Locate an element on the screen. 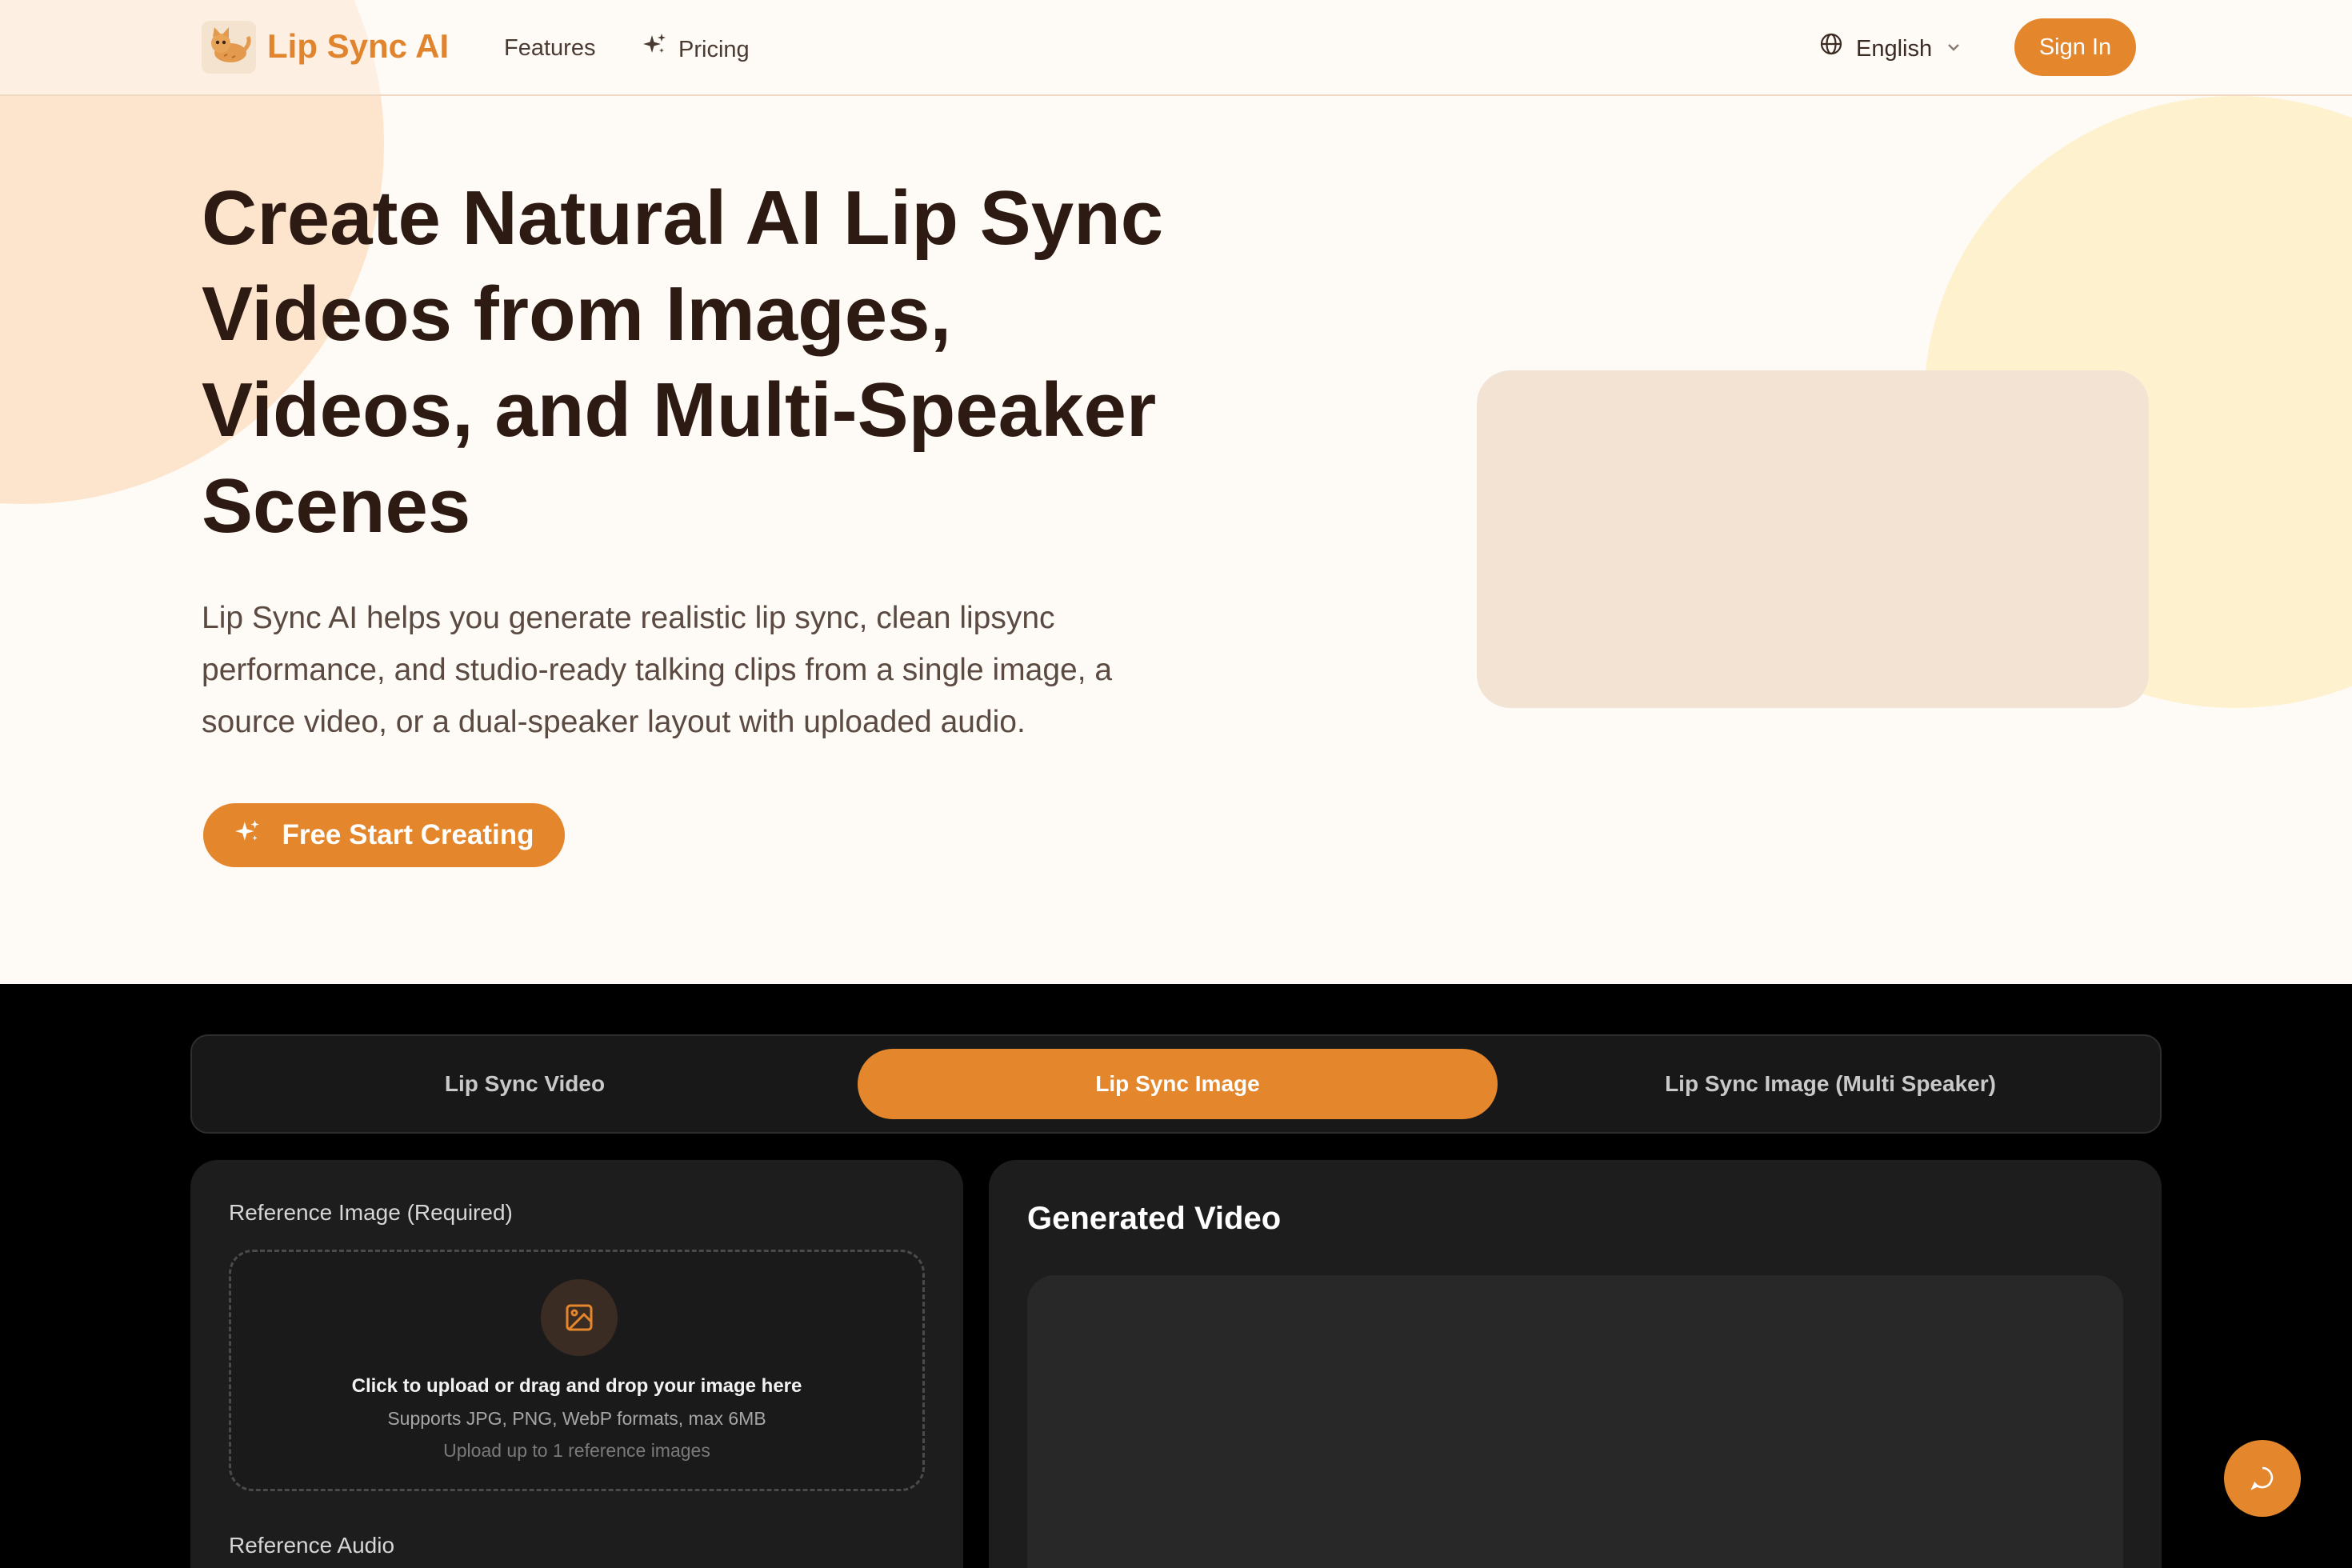 This screenshot has width=2352, height=1568. language-selector: English is located at coordinates (1890, 48).